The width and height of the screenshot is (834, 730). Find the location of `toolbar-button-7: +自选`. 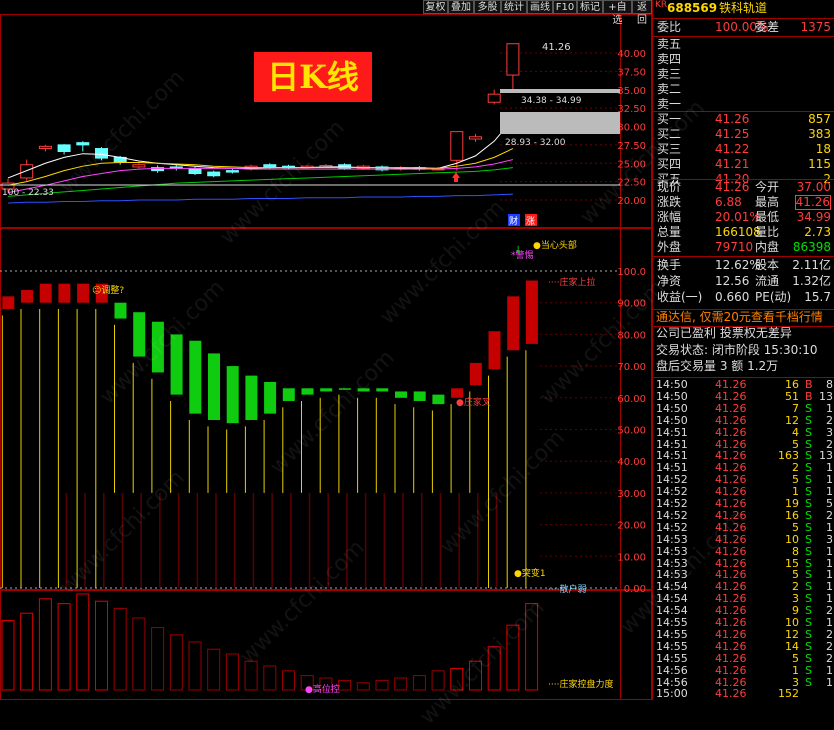

toolbar-button-7: +自选 is located at coordinates (617, 13).